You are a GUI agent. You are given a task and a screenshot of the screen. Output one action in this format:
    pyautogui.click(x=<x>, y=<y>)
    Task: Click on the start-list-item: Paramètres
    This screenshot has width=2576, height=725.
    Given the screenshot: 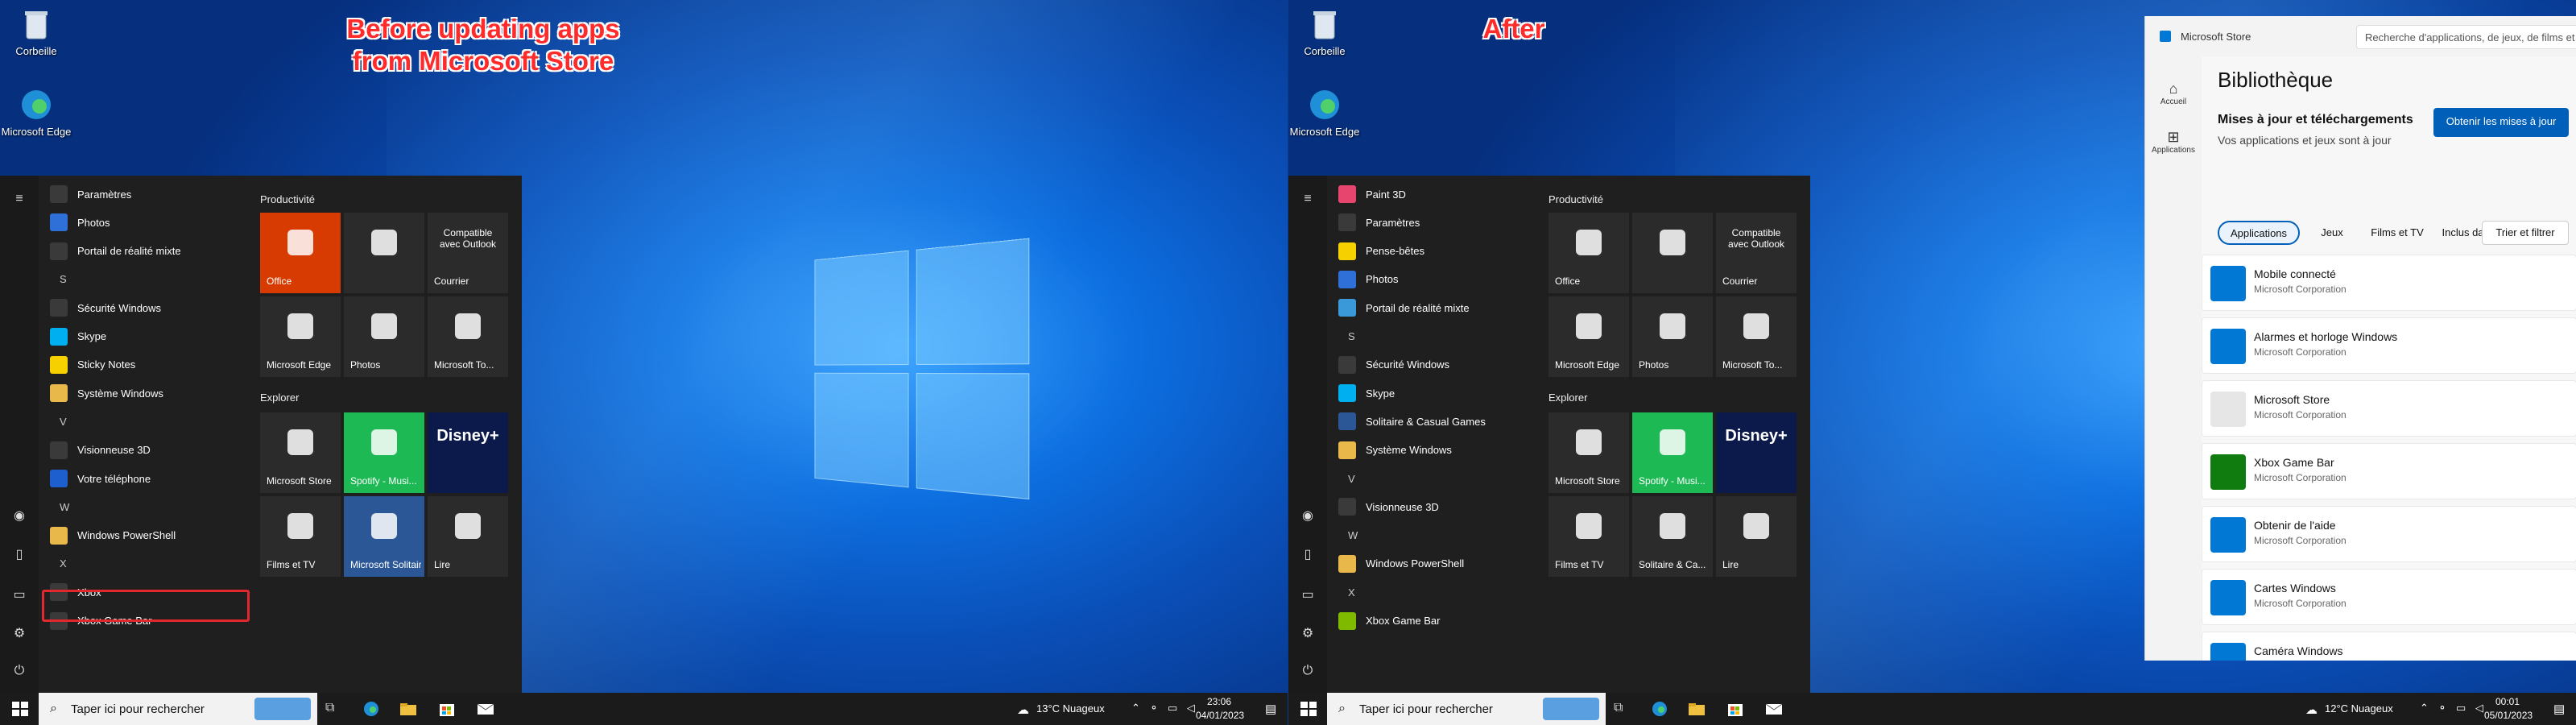 What is the action you would take?
    pyautogui.click(x=1435, y=222)
    